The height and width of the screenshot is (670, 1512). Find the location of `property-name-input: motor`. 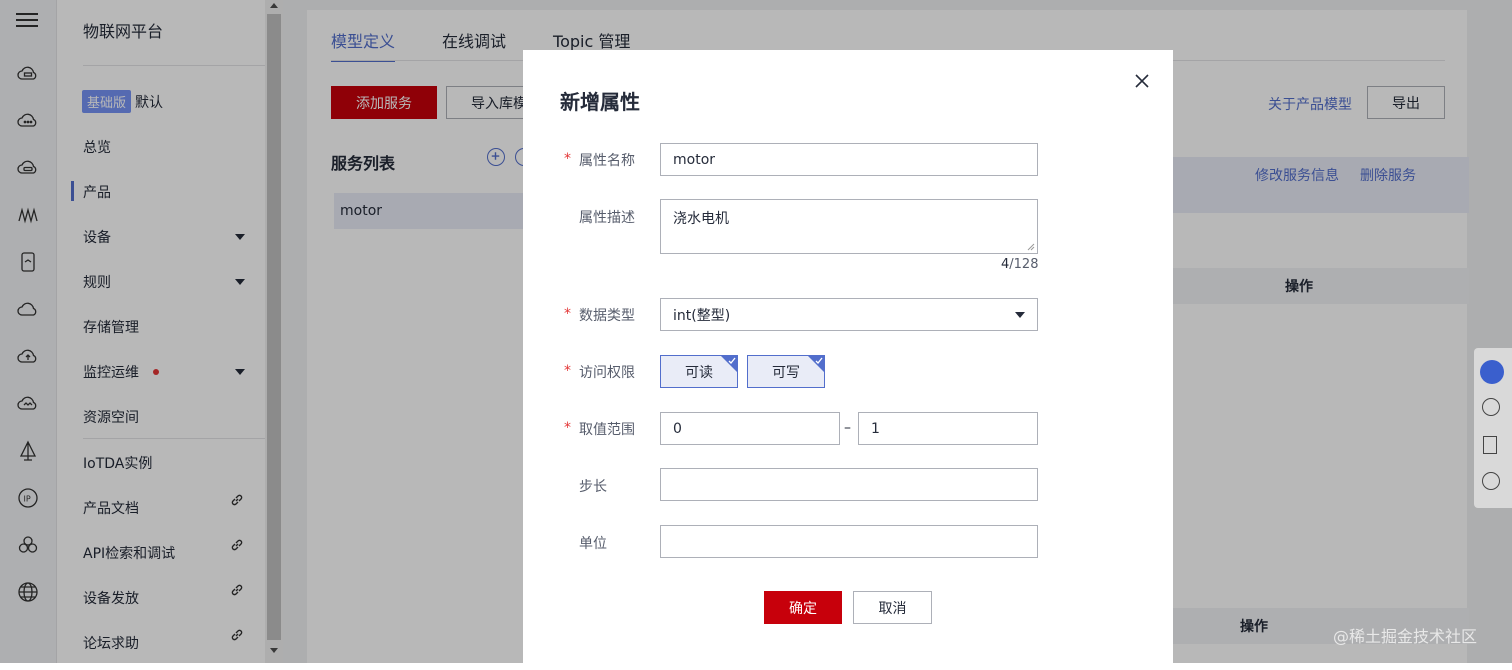

property-name-input: motor is located at coordinates (849, 159).